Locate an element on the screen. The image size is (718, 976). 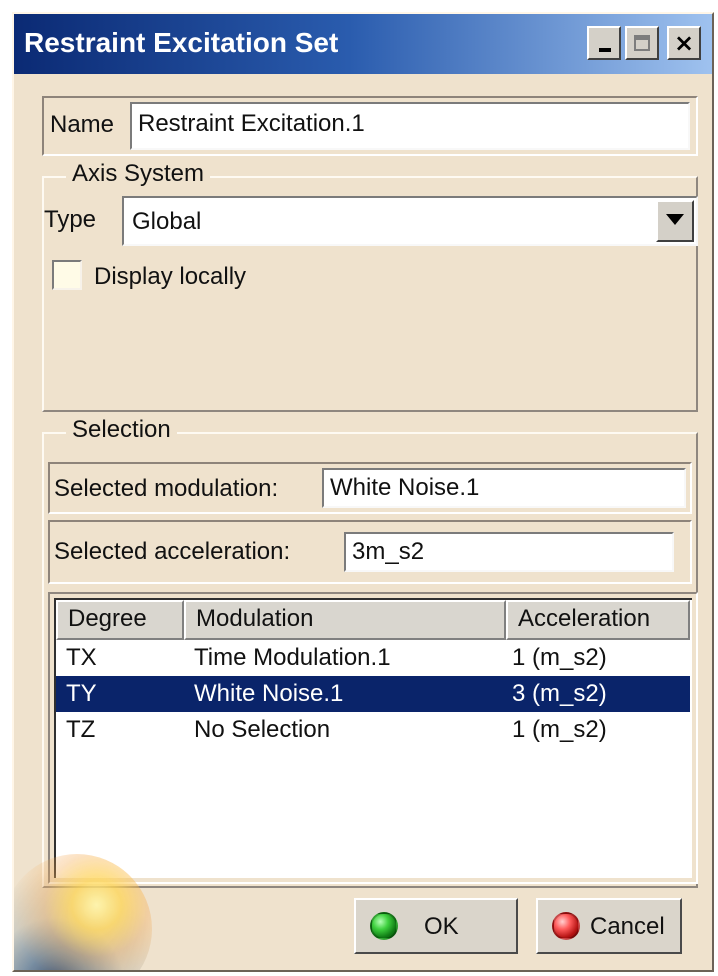
green-ball-icon is located at coordinates (384, 926).